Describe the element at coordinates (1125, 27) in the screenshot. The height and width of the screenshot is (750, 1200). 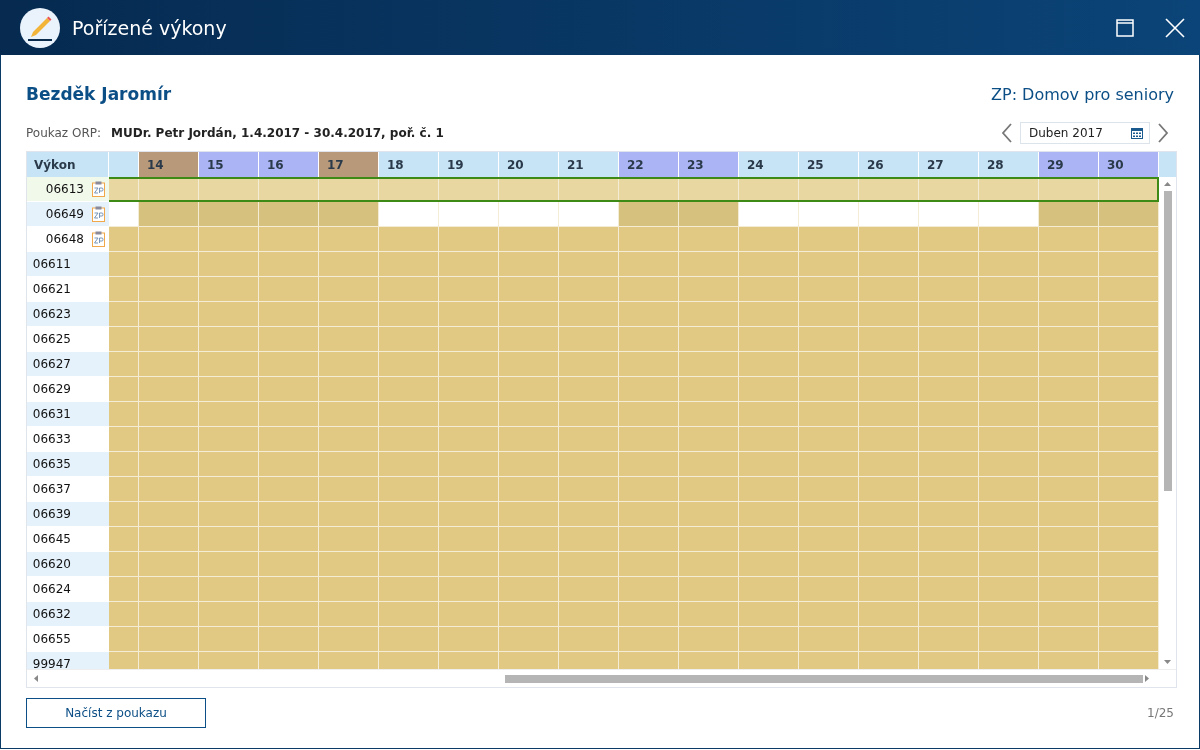
I see `maximize-icon` at that location.